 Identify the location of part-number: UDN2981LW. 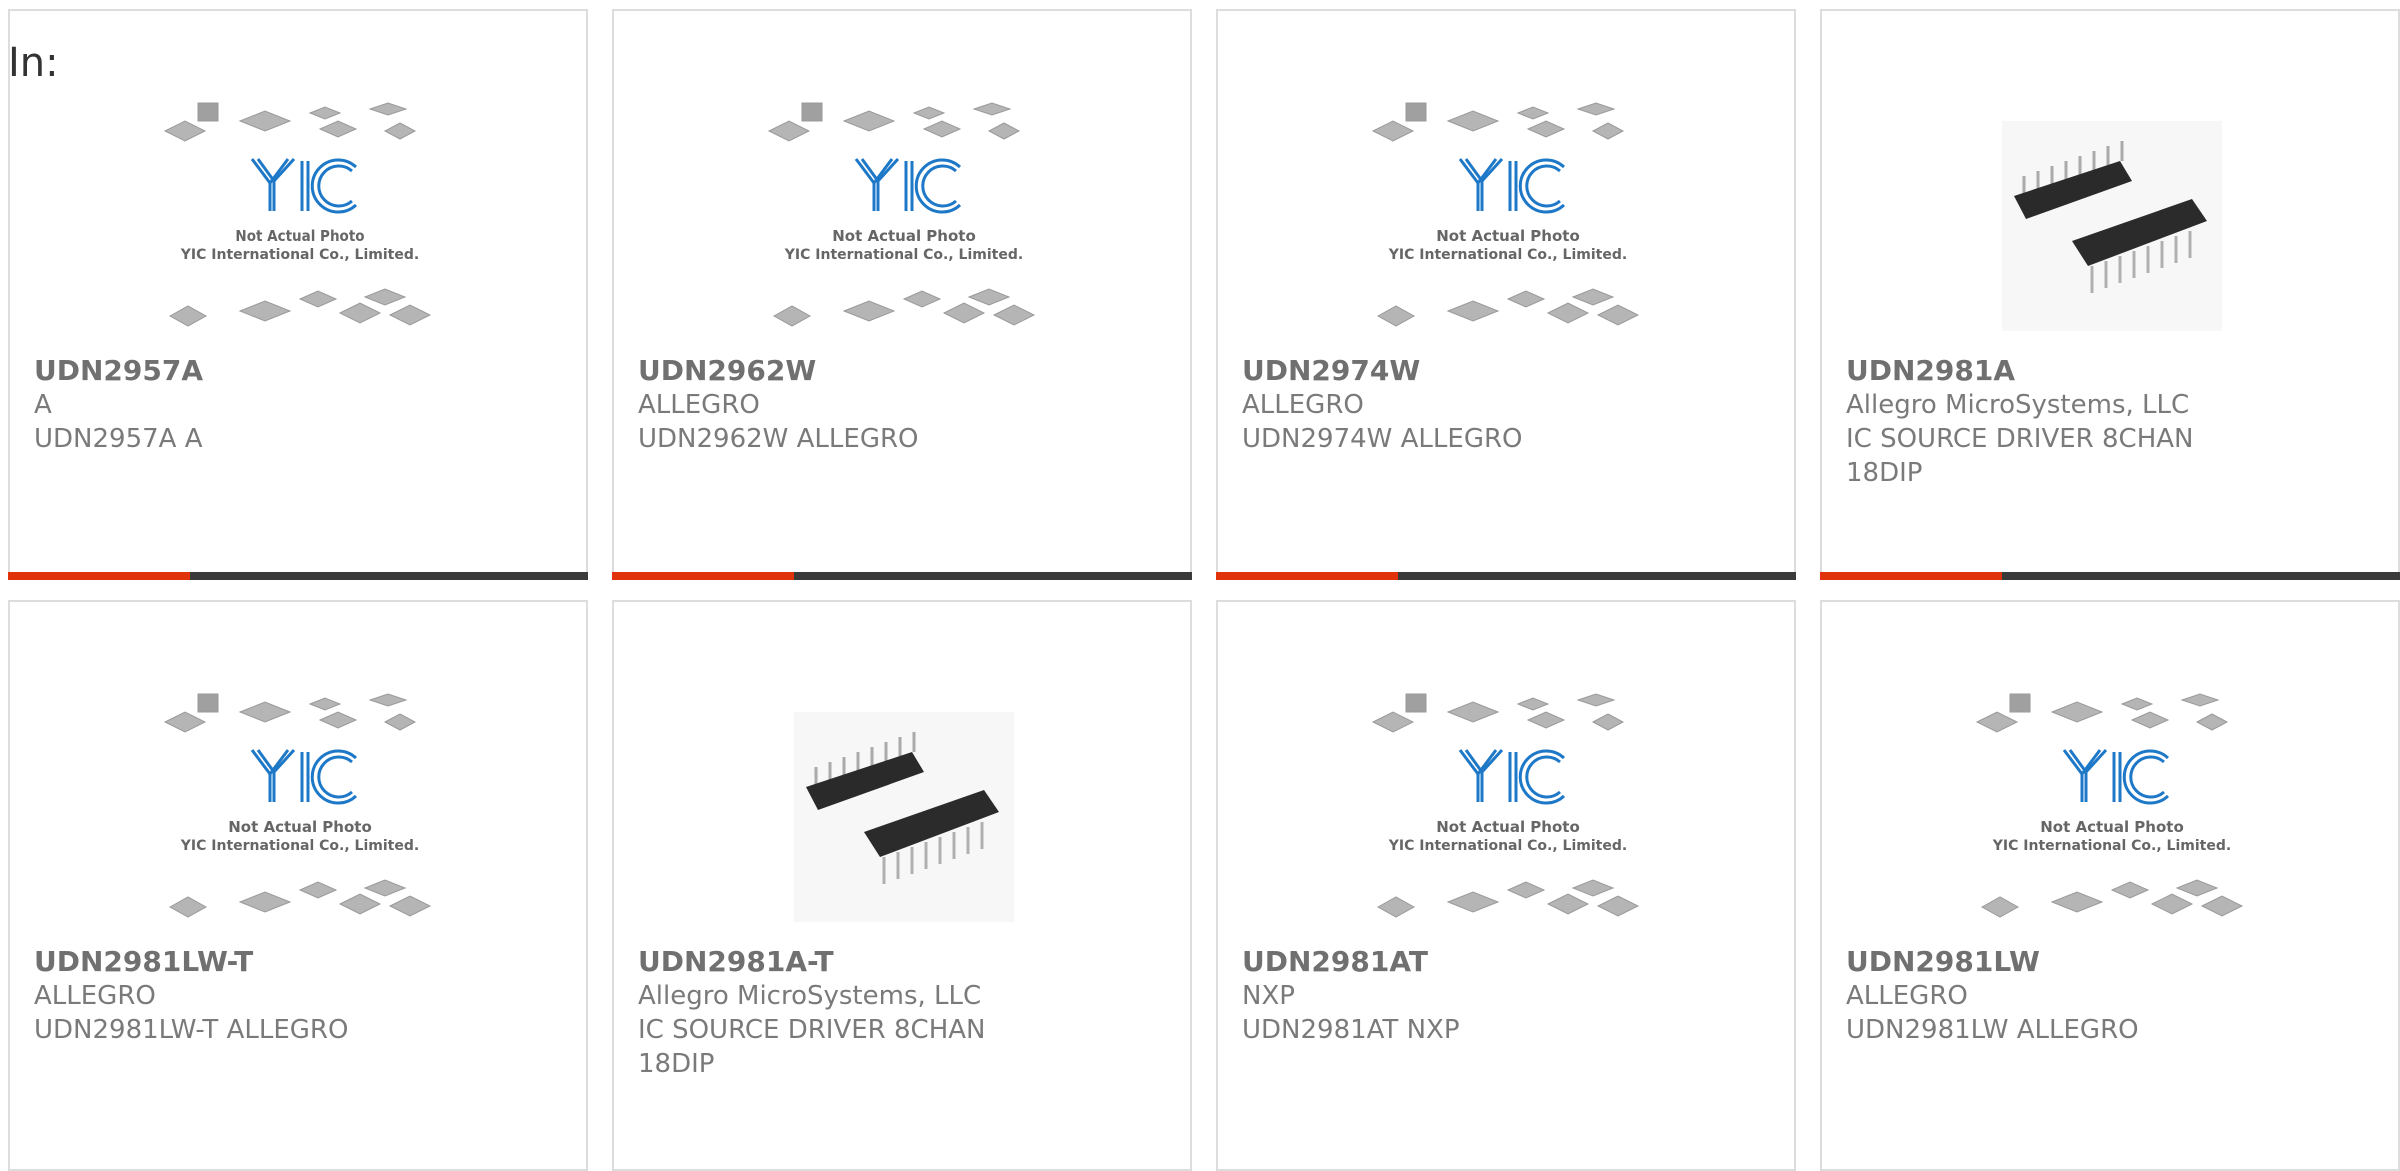
(2112, 962).